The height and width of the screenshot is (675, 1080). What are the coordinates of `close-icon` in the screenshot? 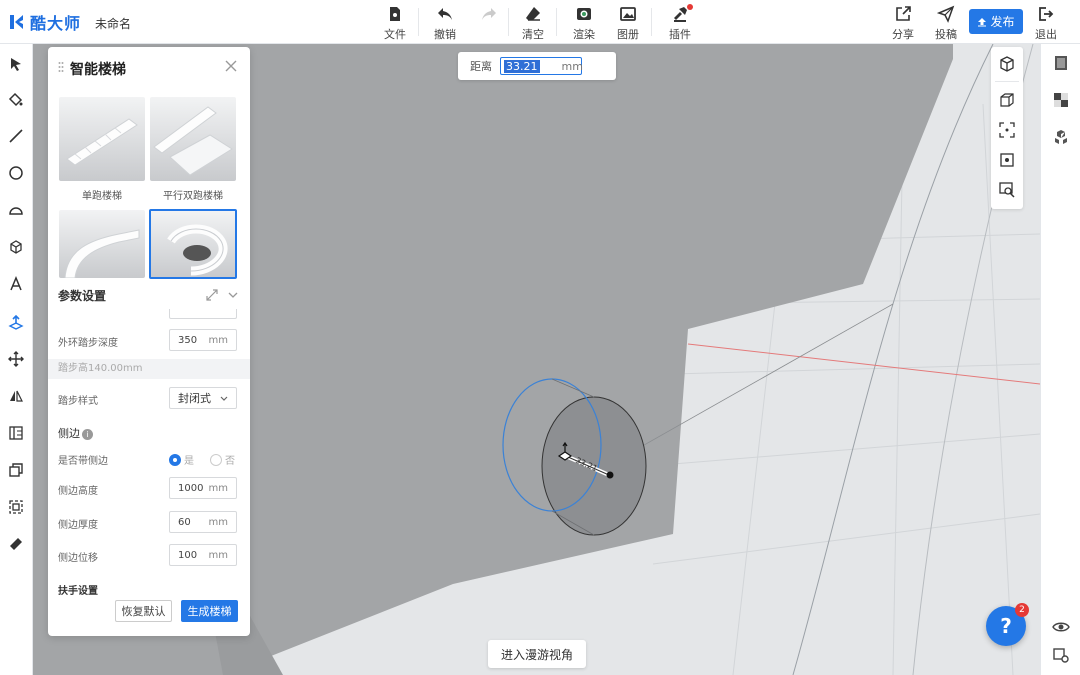 It's located at (231, 66).